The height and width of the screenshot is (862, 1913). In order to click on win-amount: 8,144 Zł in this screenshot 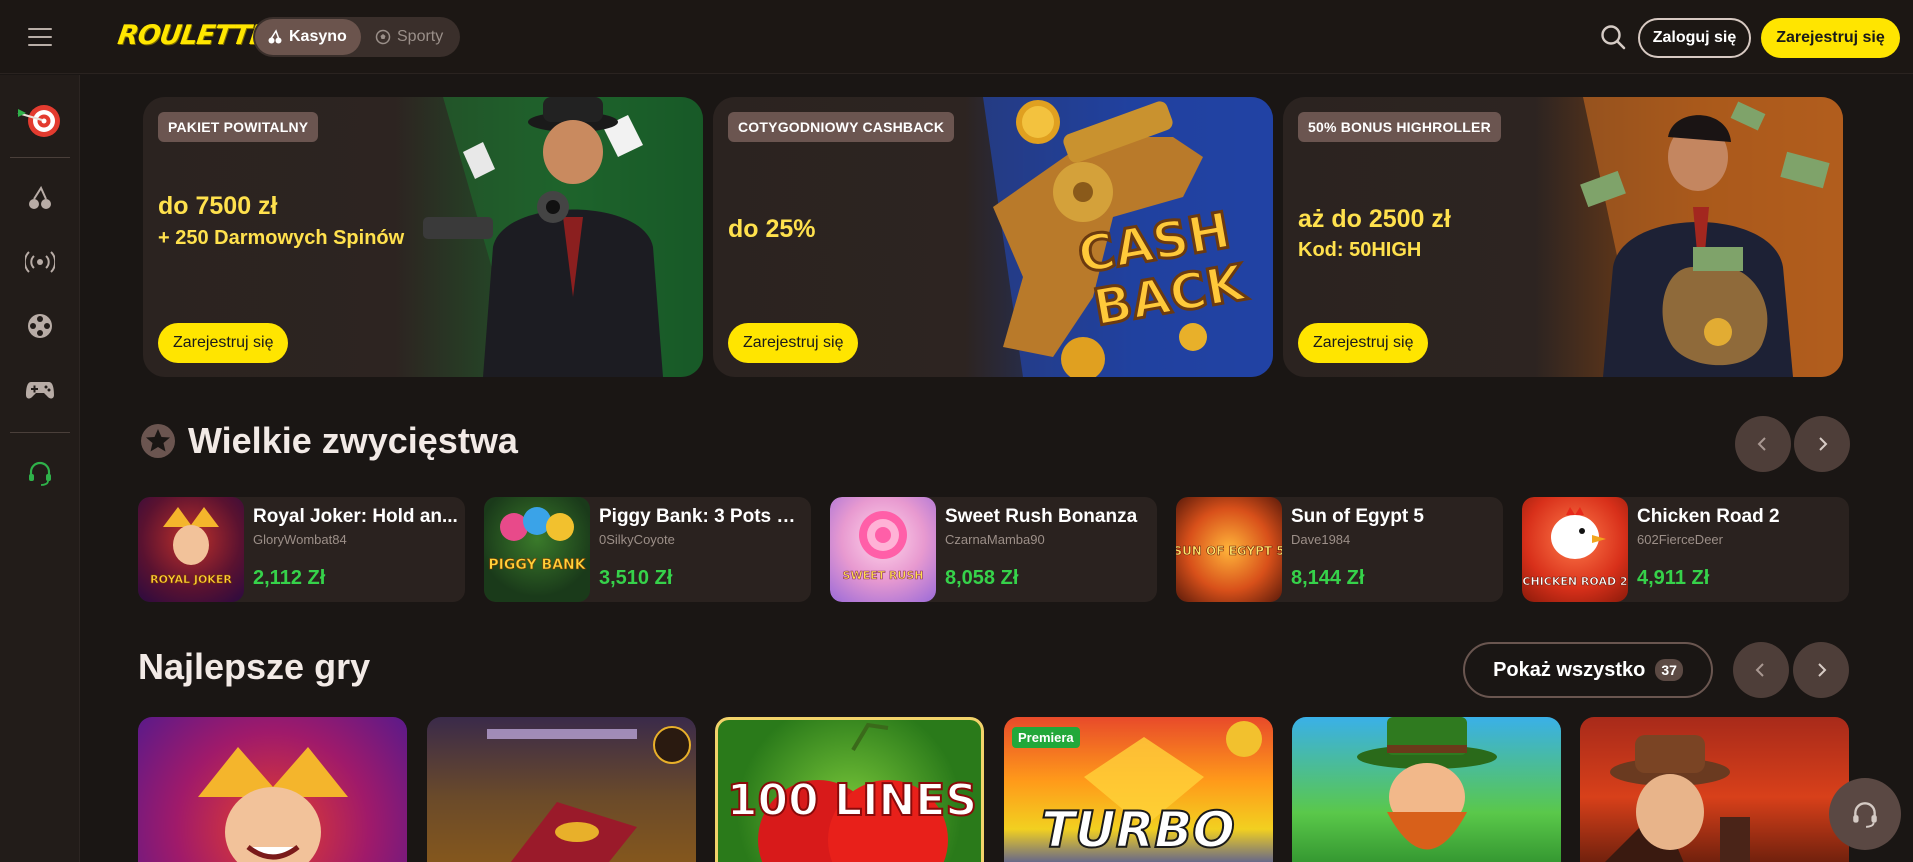, I will do `click(1328, 578)`.